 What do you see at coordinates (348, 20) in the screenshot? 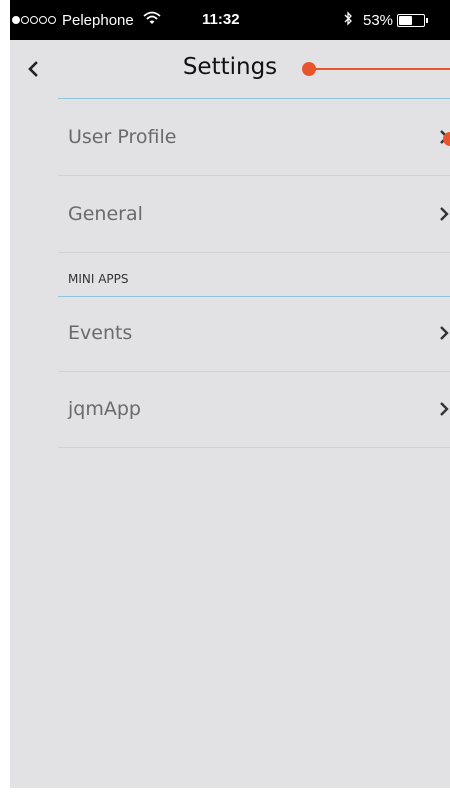
I see `bluetooth-icon` at bounding box center [348, 20].